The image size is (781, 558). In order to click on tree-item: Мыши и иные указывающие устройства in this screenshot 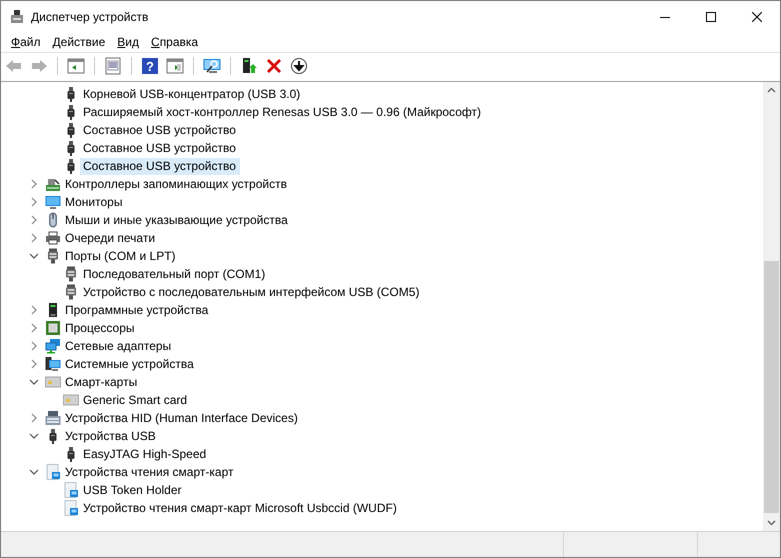, I will do `click(177, 220)`.